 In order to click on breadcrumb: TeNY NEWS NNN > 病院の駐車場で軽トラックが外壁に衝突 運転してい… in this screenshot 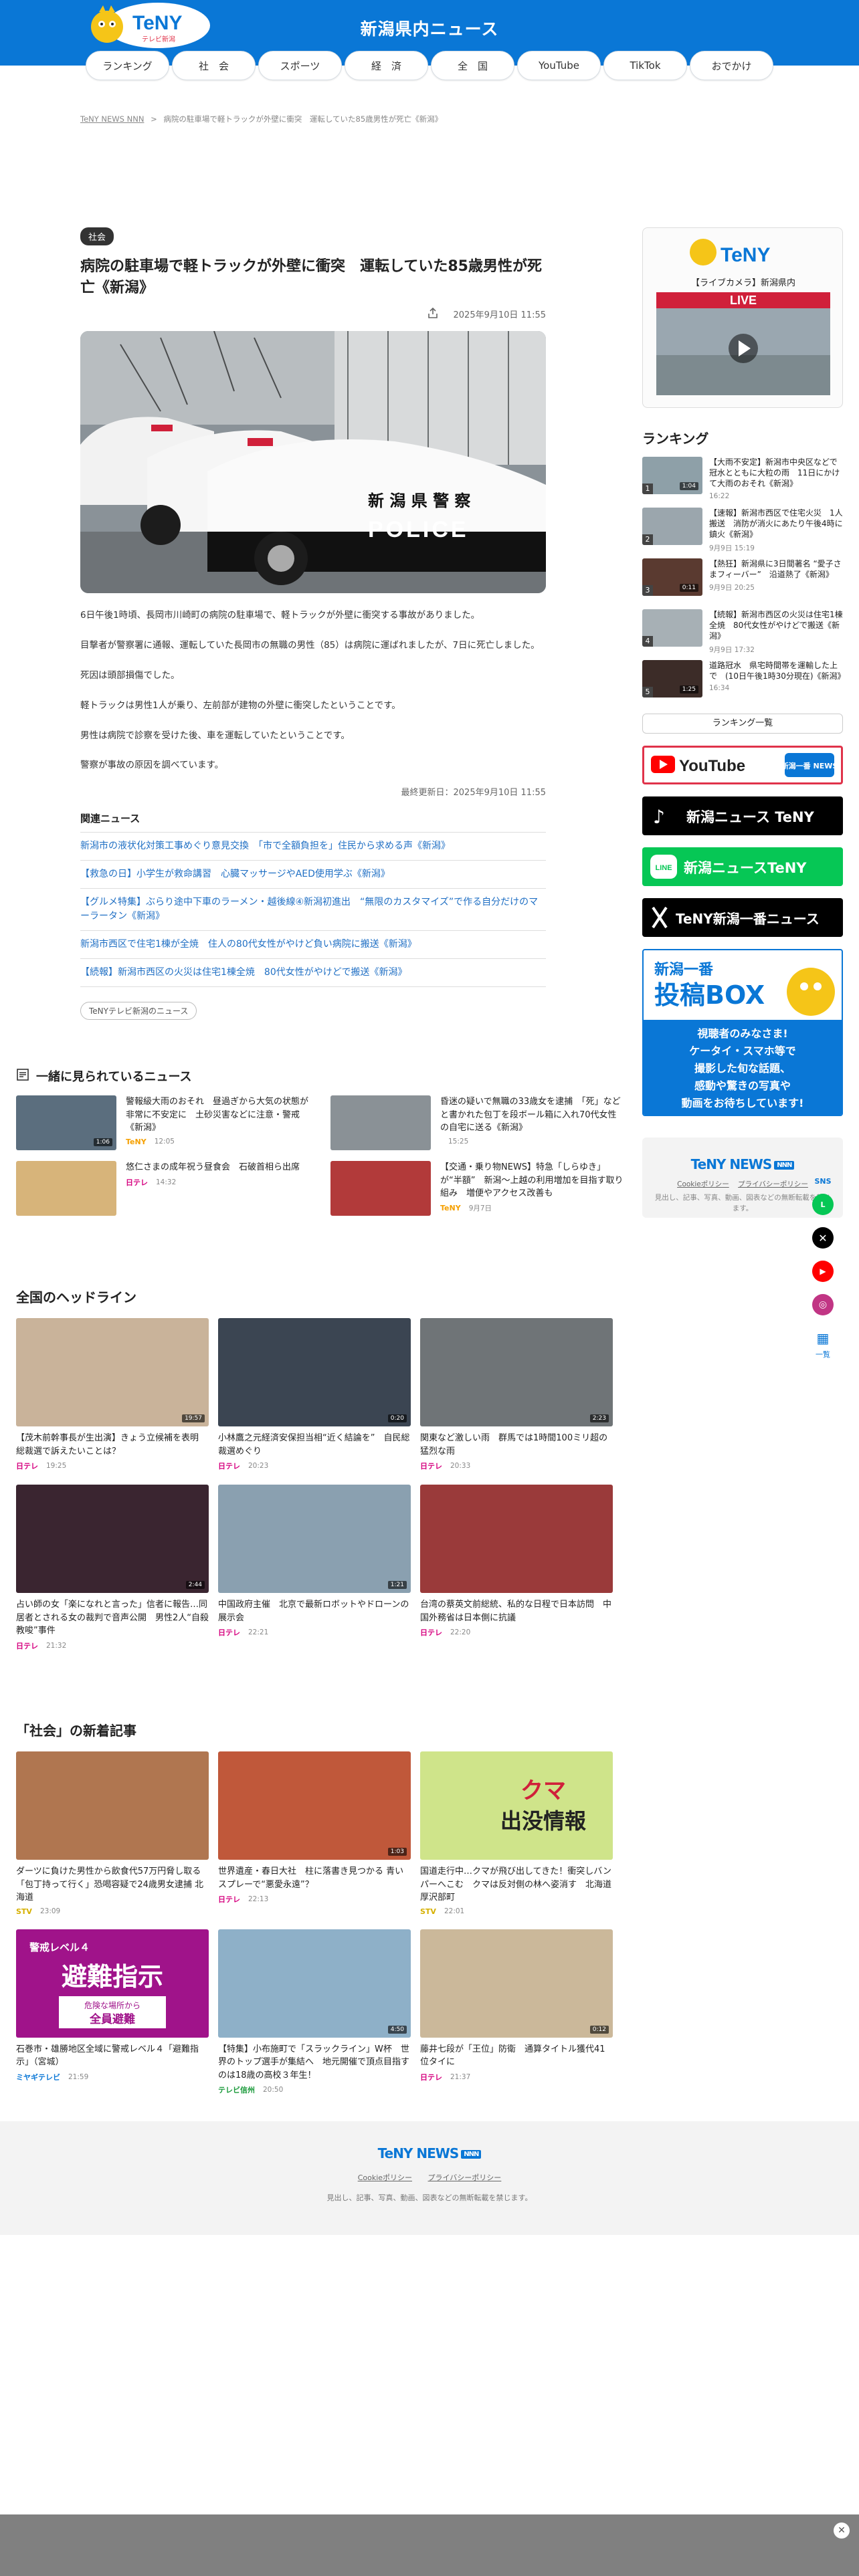, I will do `click(261, 119)`.